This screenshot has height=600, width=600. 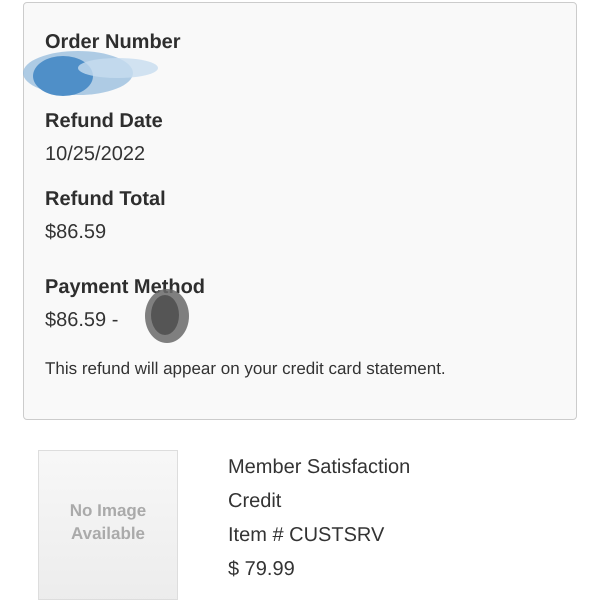 What do you see at coordinates (319, 467) in the screenshot?
I see `item-name: Member Satisfaction` at bounding box center [319, 467].